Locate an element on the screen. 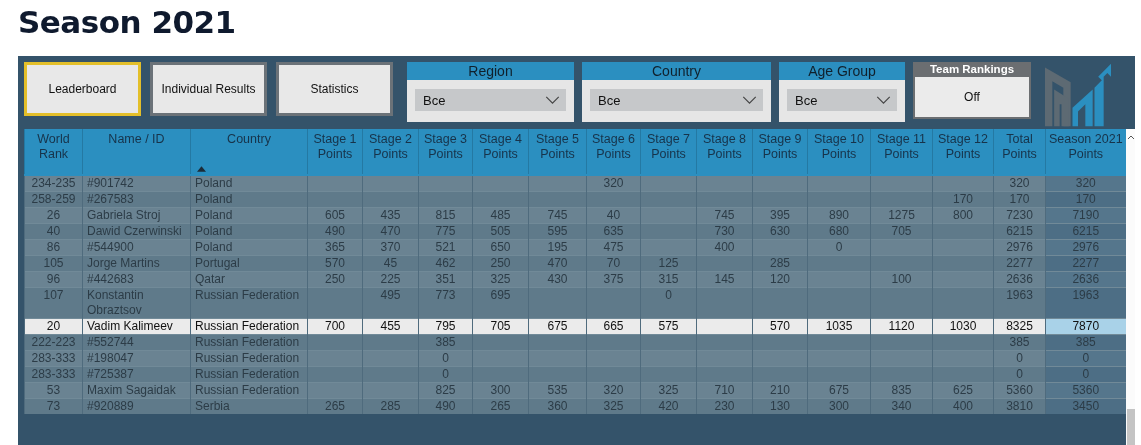 The image size is (1141, 445). table-row: 107 Konstantin Obraztsov Russian Federation 495 773 695 0 1963 1963 is located at coordinates (575, 303).